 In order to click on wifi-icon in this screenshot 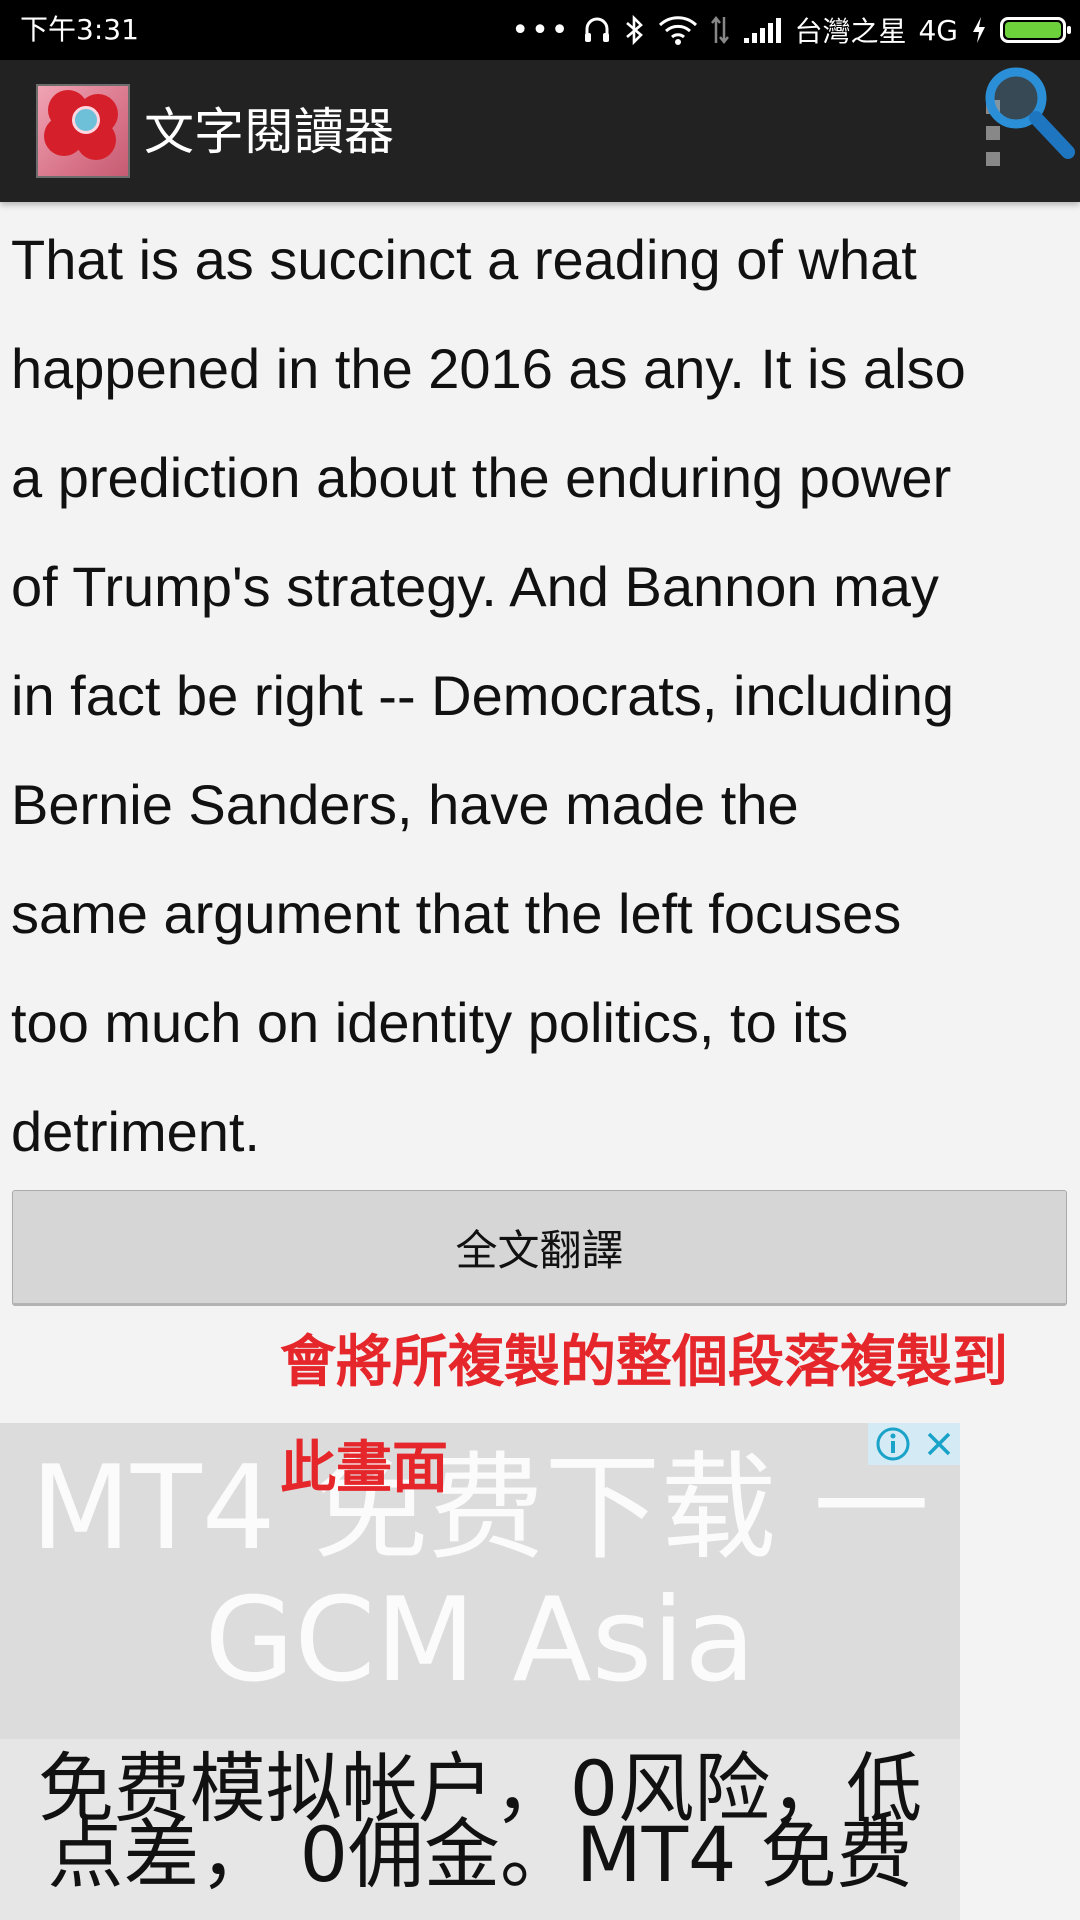, I will do `click(678, 30)`.